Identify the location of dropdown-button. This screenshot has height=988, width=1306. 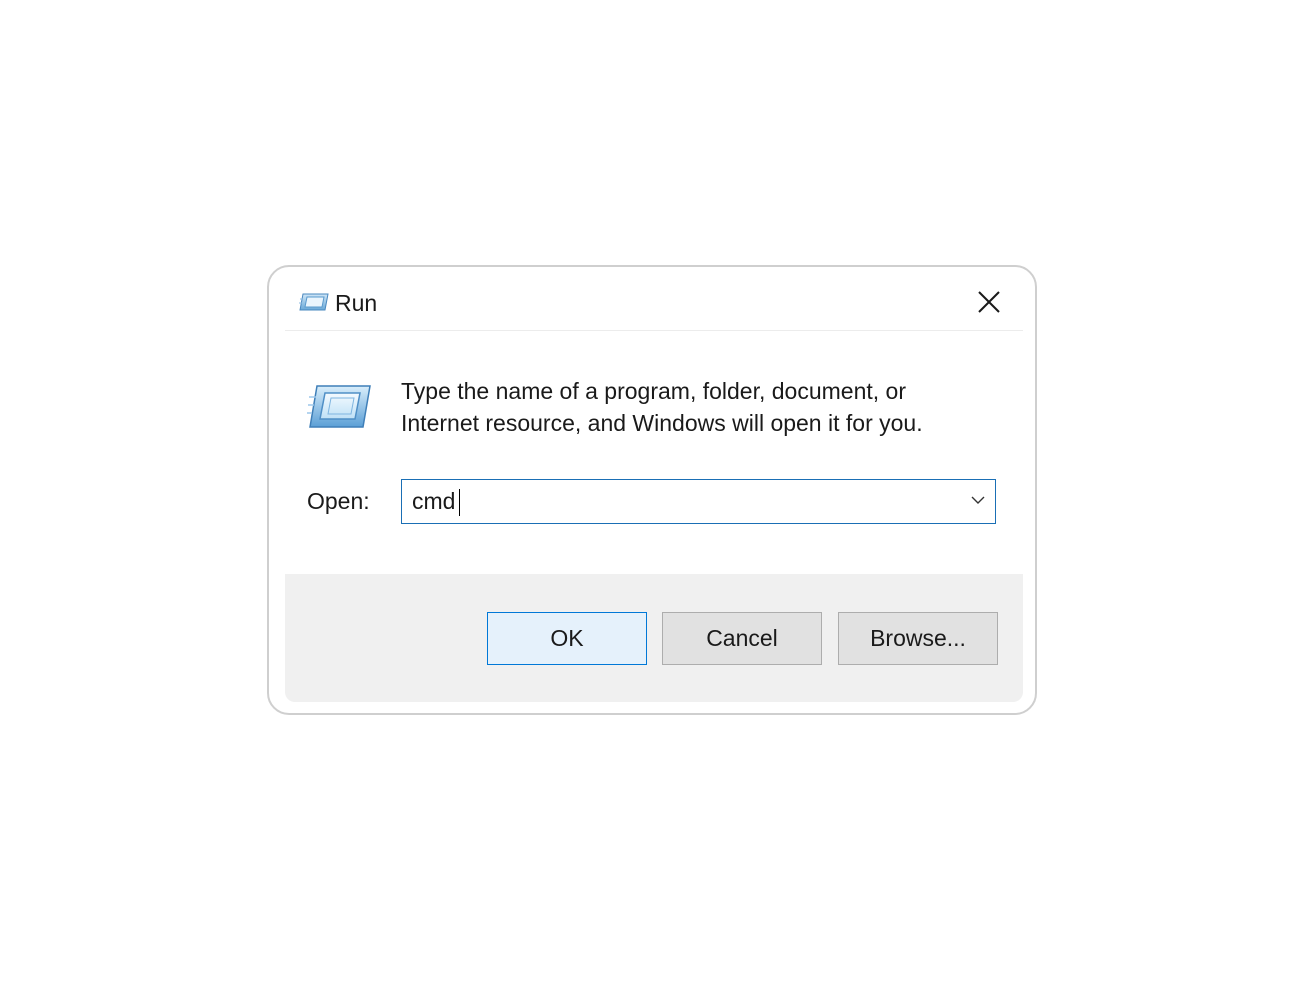
(978, 501).